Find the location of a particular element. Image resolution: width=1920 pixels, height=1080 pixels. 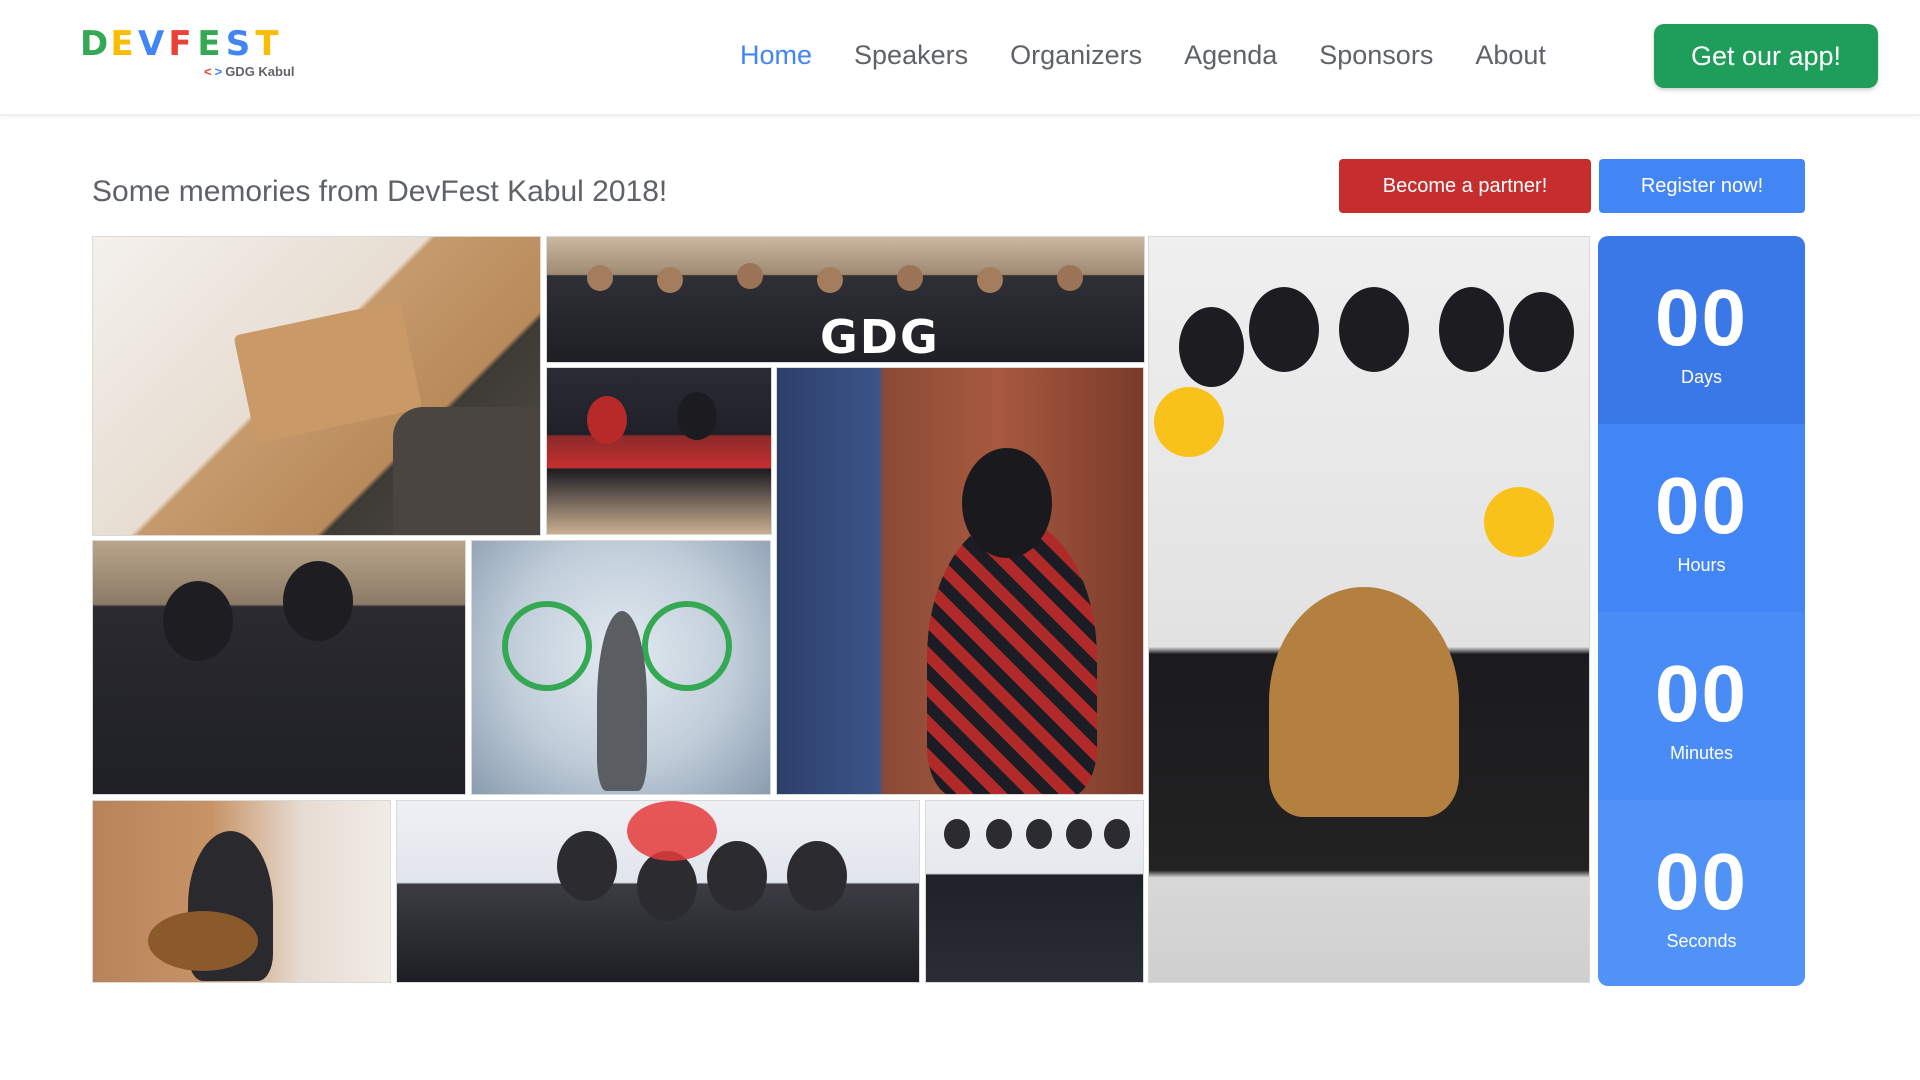

countdown-minutes-value: 00 is located at coordinates (1701, 693).